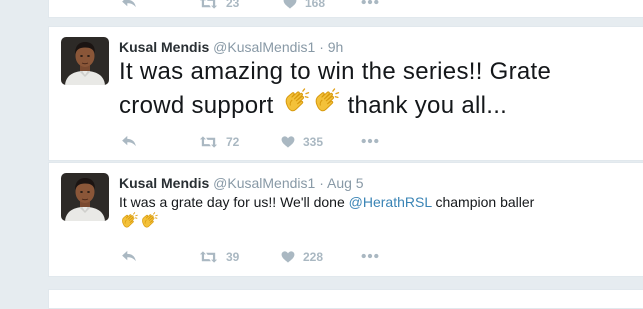  I want to click on like-button: 228, so click(302, 257).